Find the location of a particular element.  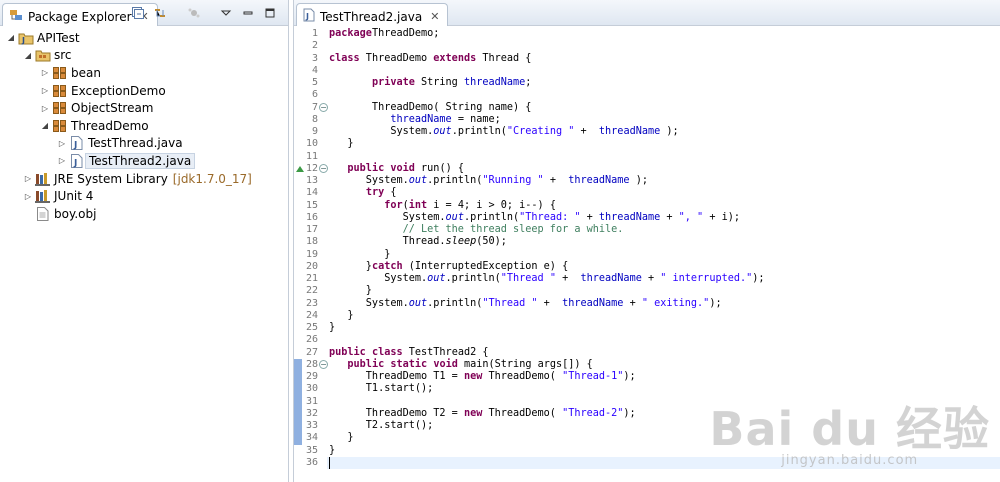

code-line: public class TestThread2 { is located at coordinates (409, 353).